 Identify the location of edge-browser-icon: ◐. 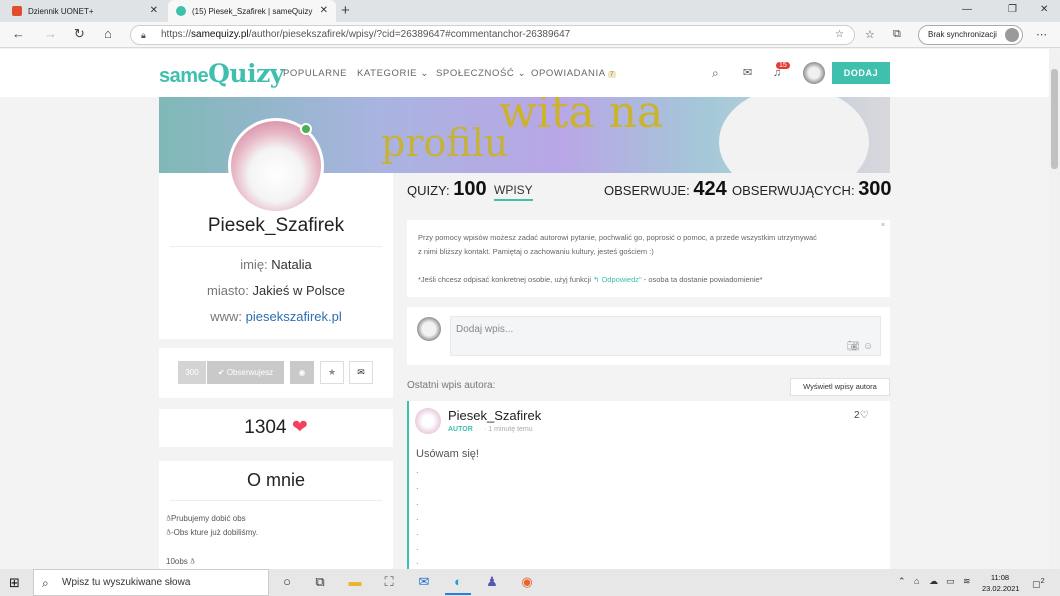
(458, 582).